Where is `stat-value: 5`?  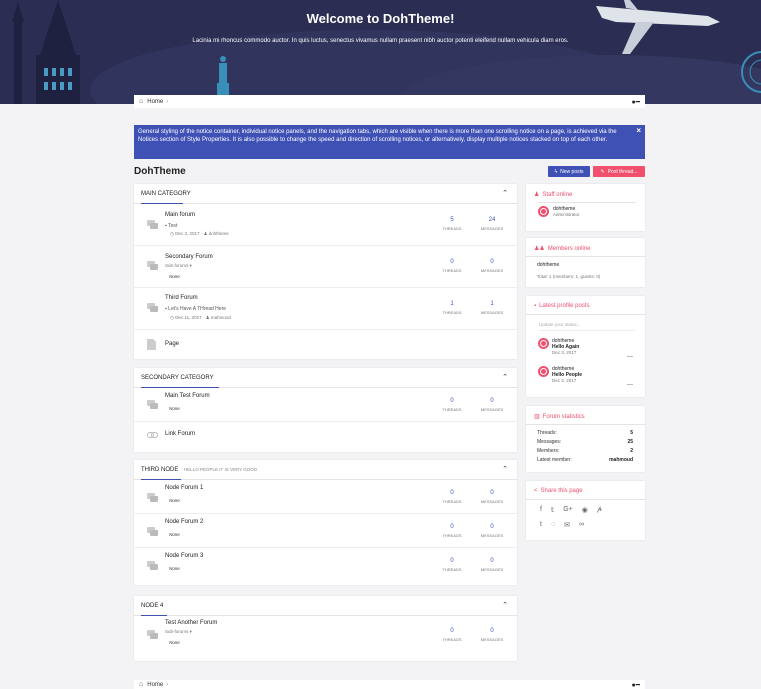
stat-value: 5 is located at coordinates (631, 433).